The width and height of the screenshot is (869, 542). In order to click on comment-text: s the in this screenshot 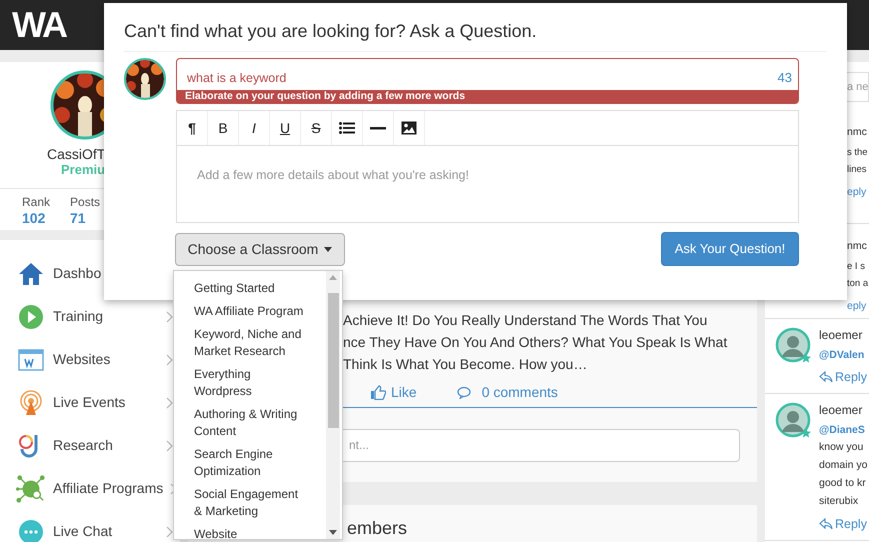, I will do `click(858, 153)`.